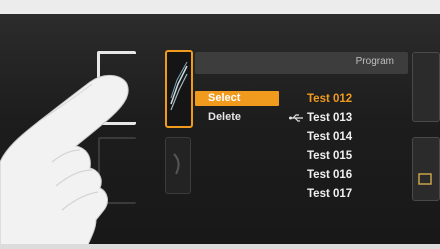  What do you see at coordinates (296, 118) in the screenshot?
I see `usb-icon` at bounding box center [296, 118].